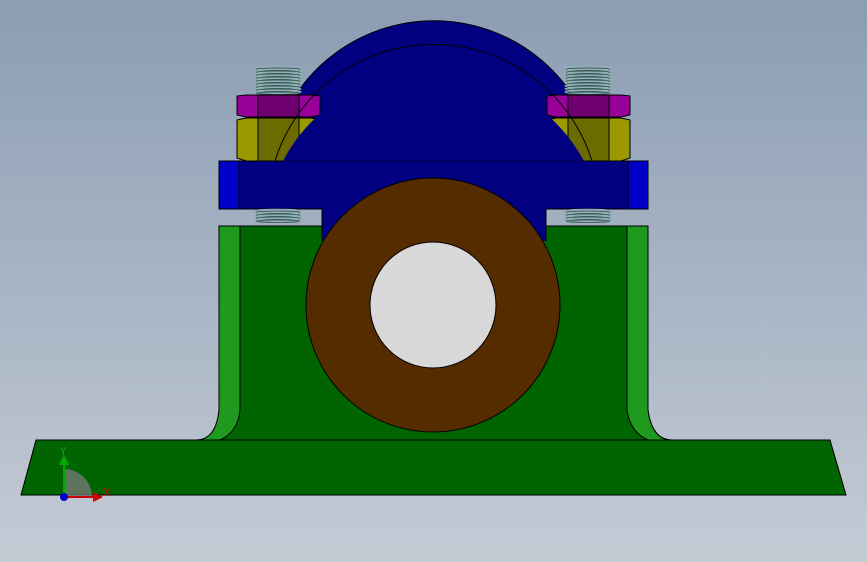 The height and width of the screenshot is (562, 867). I want to click on triad-x-label: X, so click(107, 492).